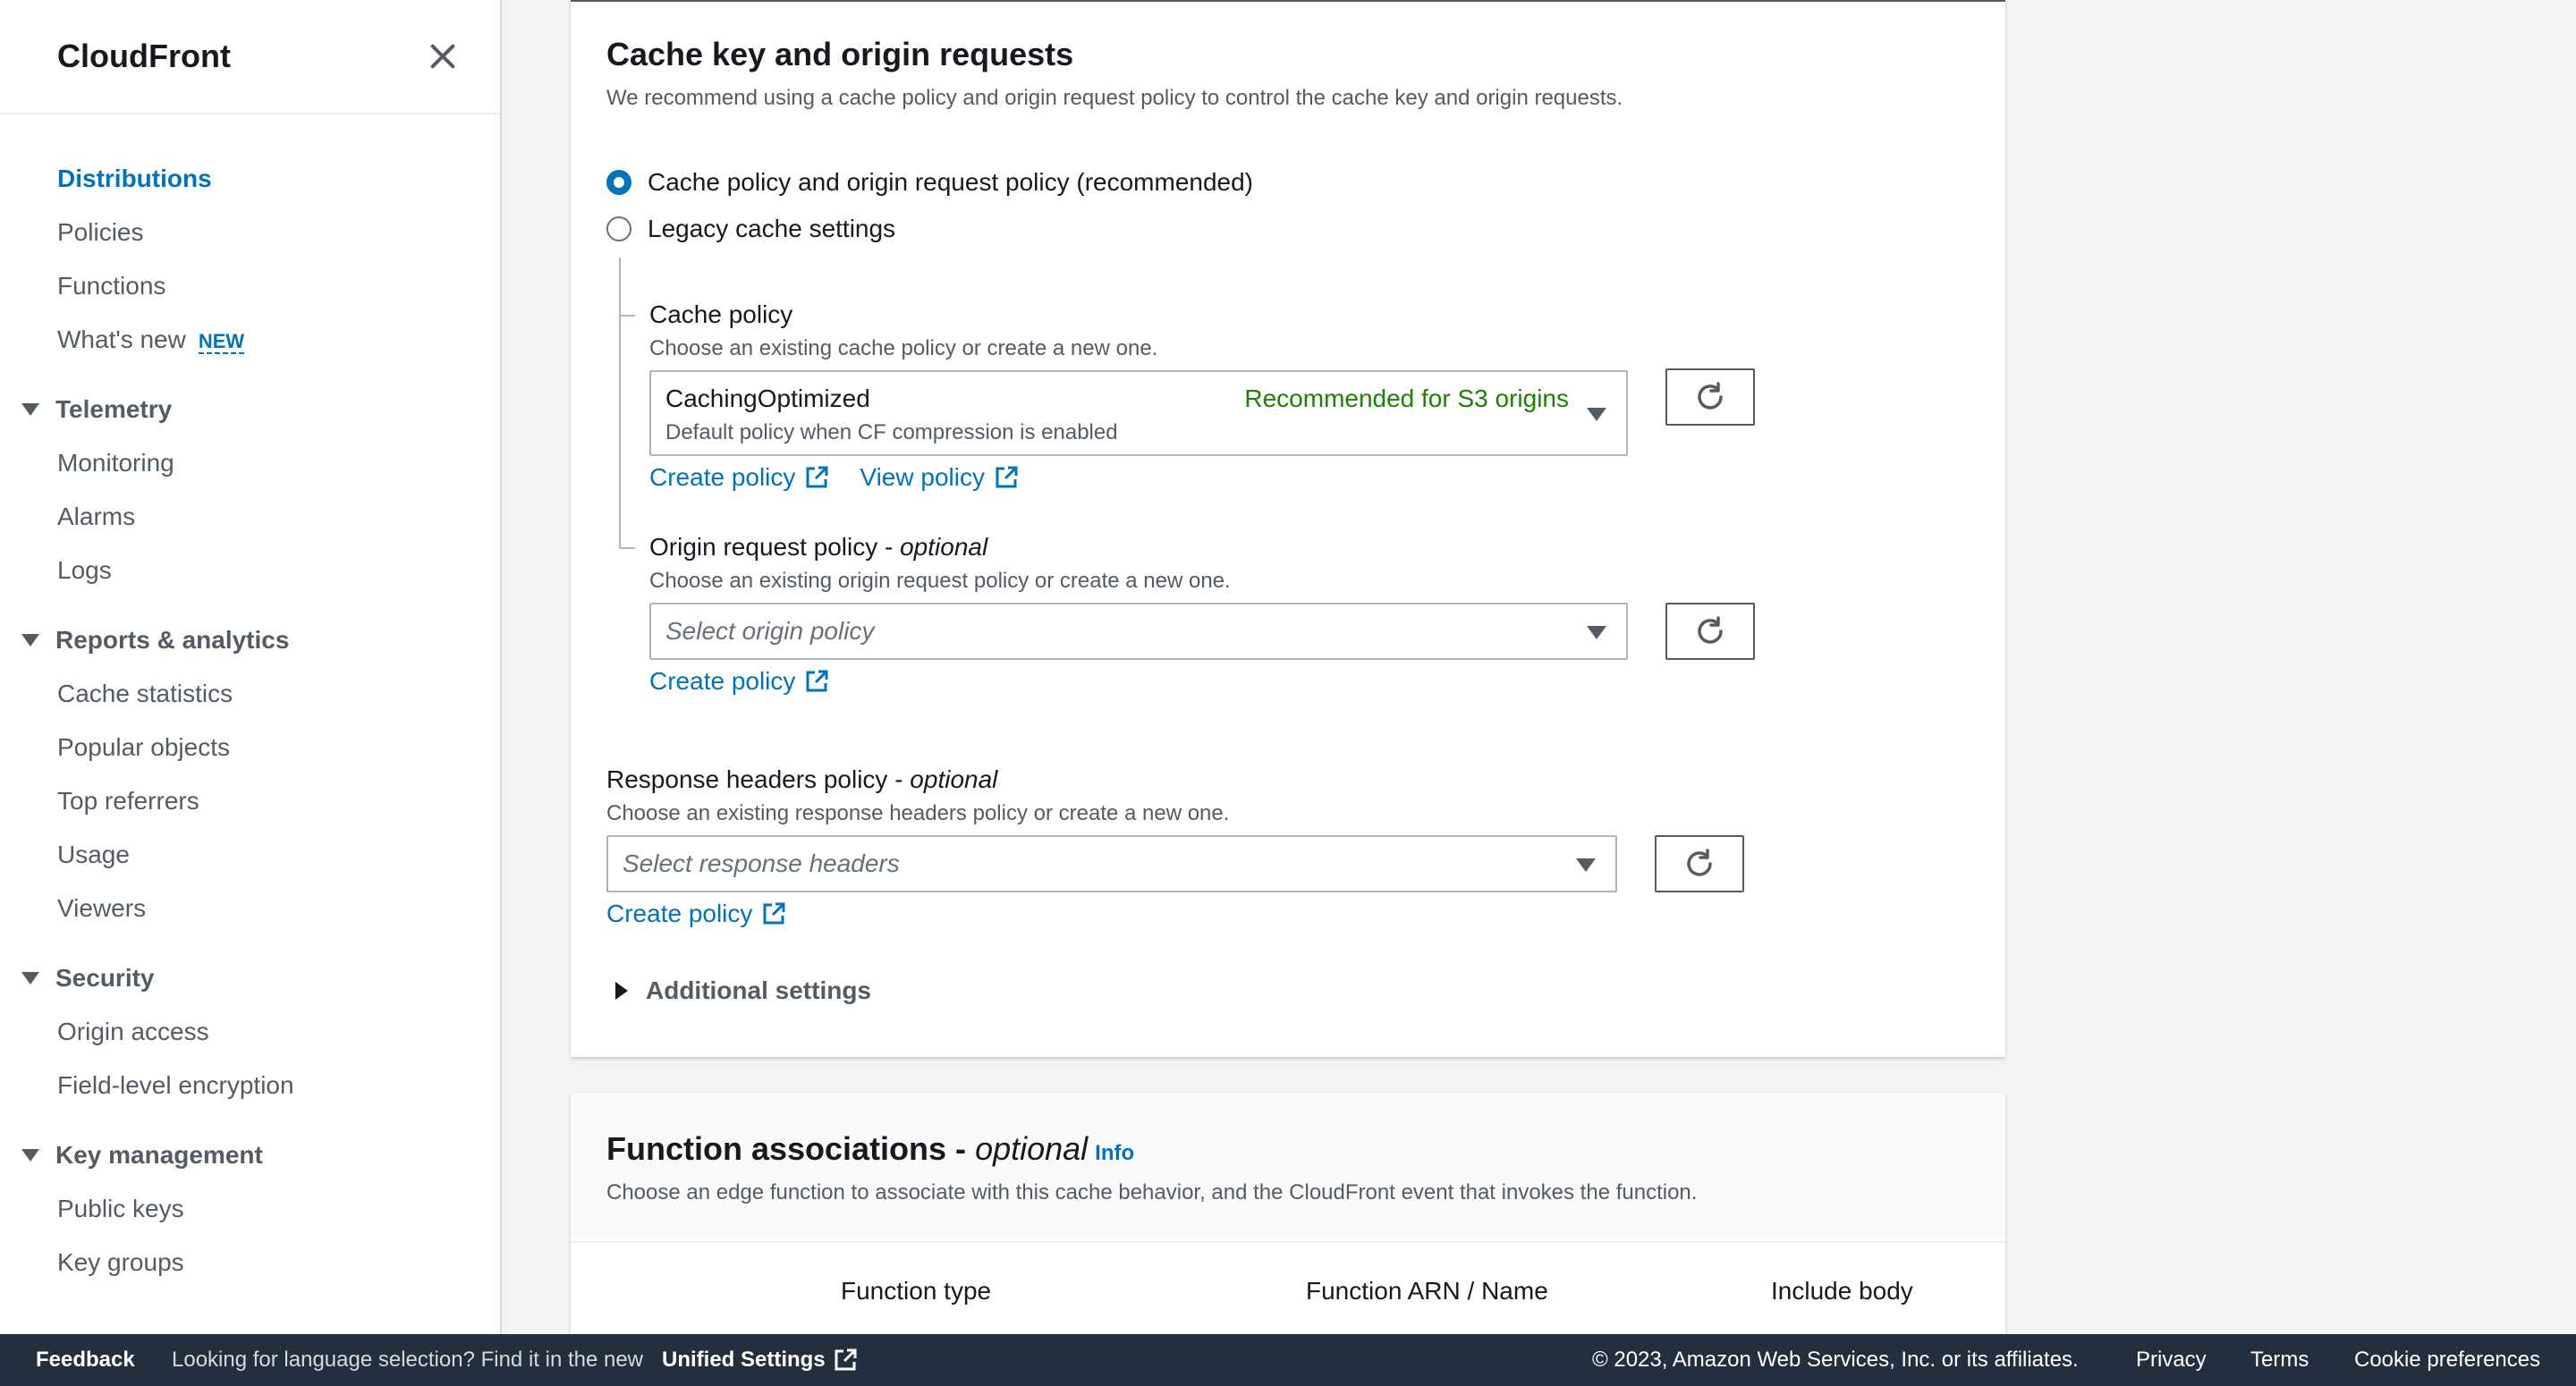 The image size is (2576, 1386). What do you see at coordinates (761, 863) in the screenshot?
I see `select-placeholder: Select response headers` at bounding box center [761, 863].